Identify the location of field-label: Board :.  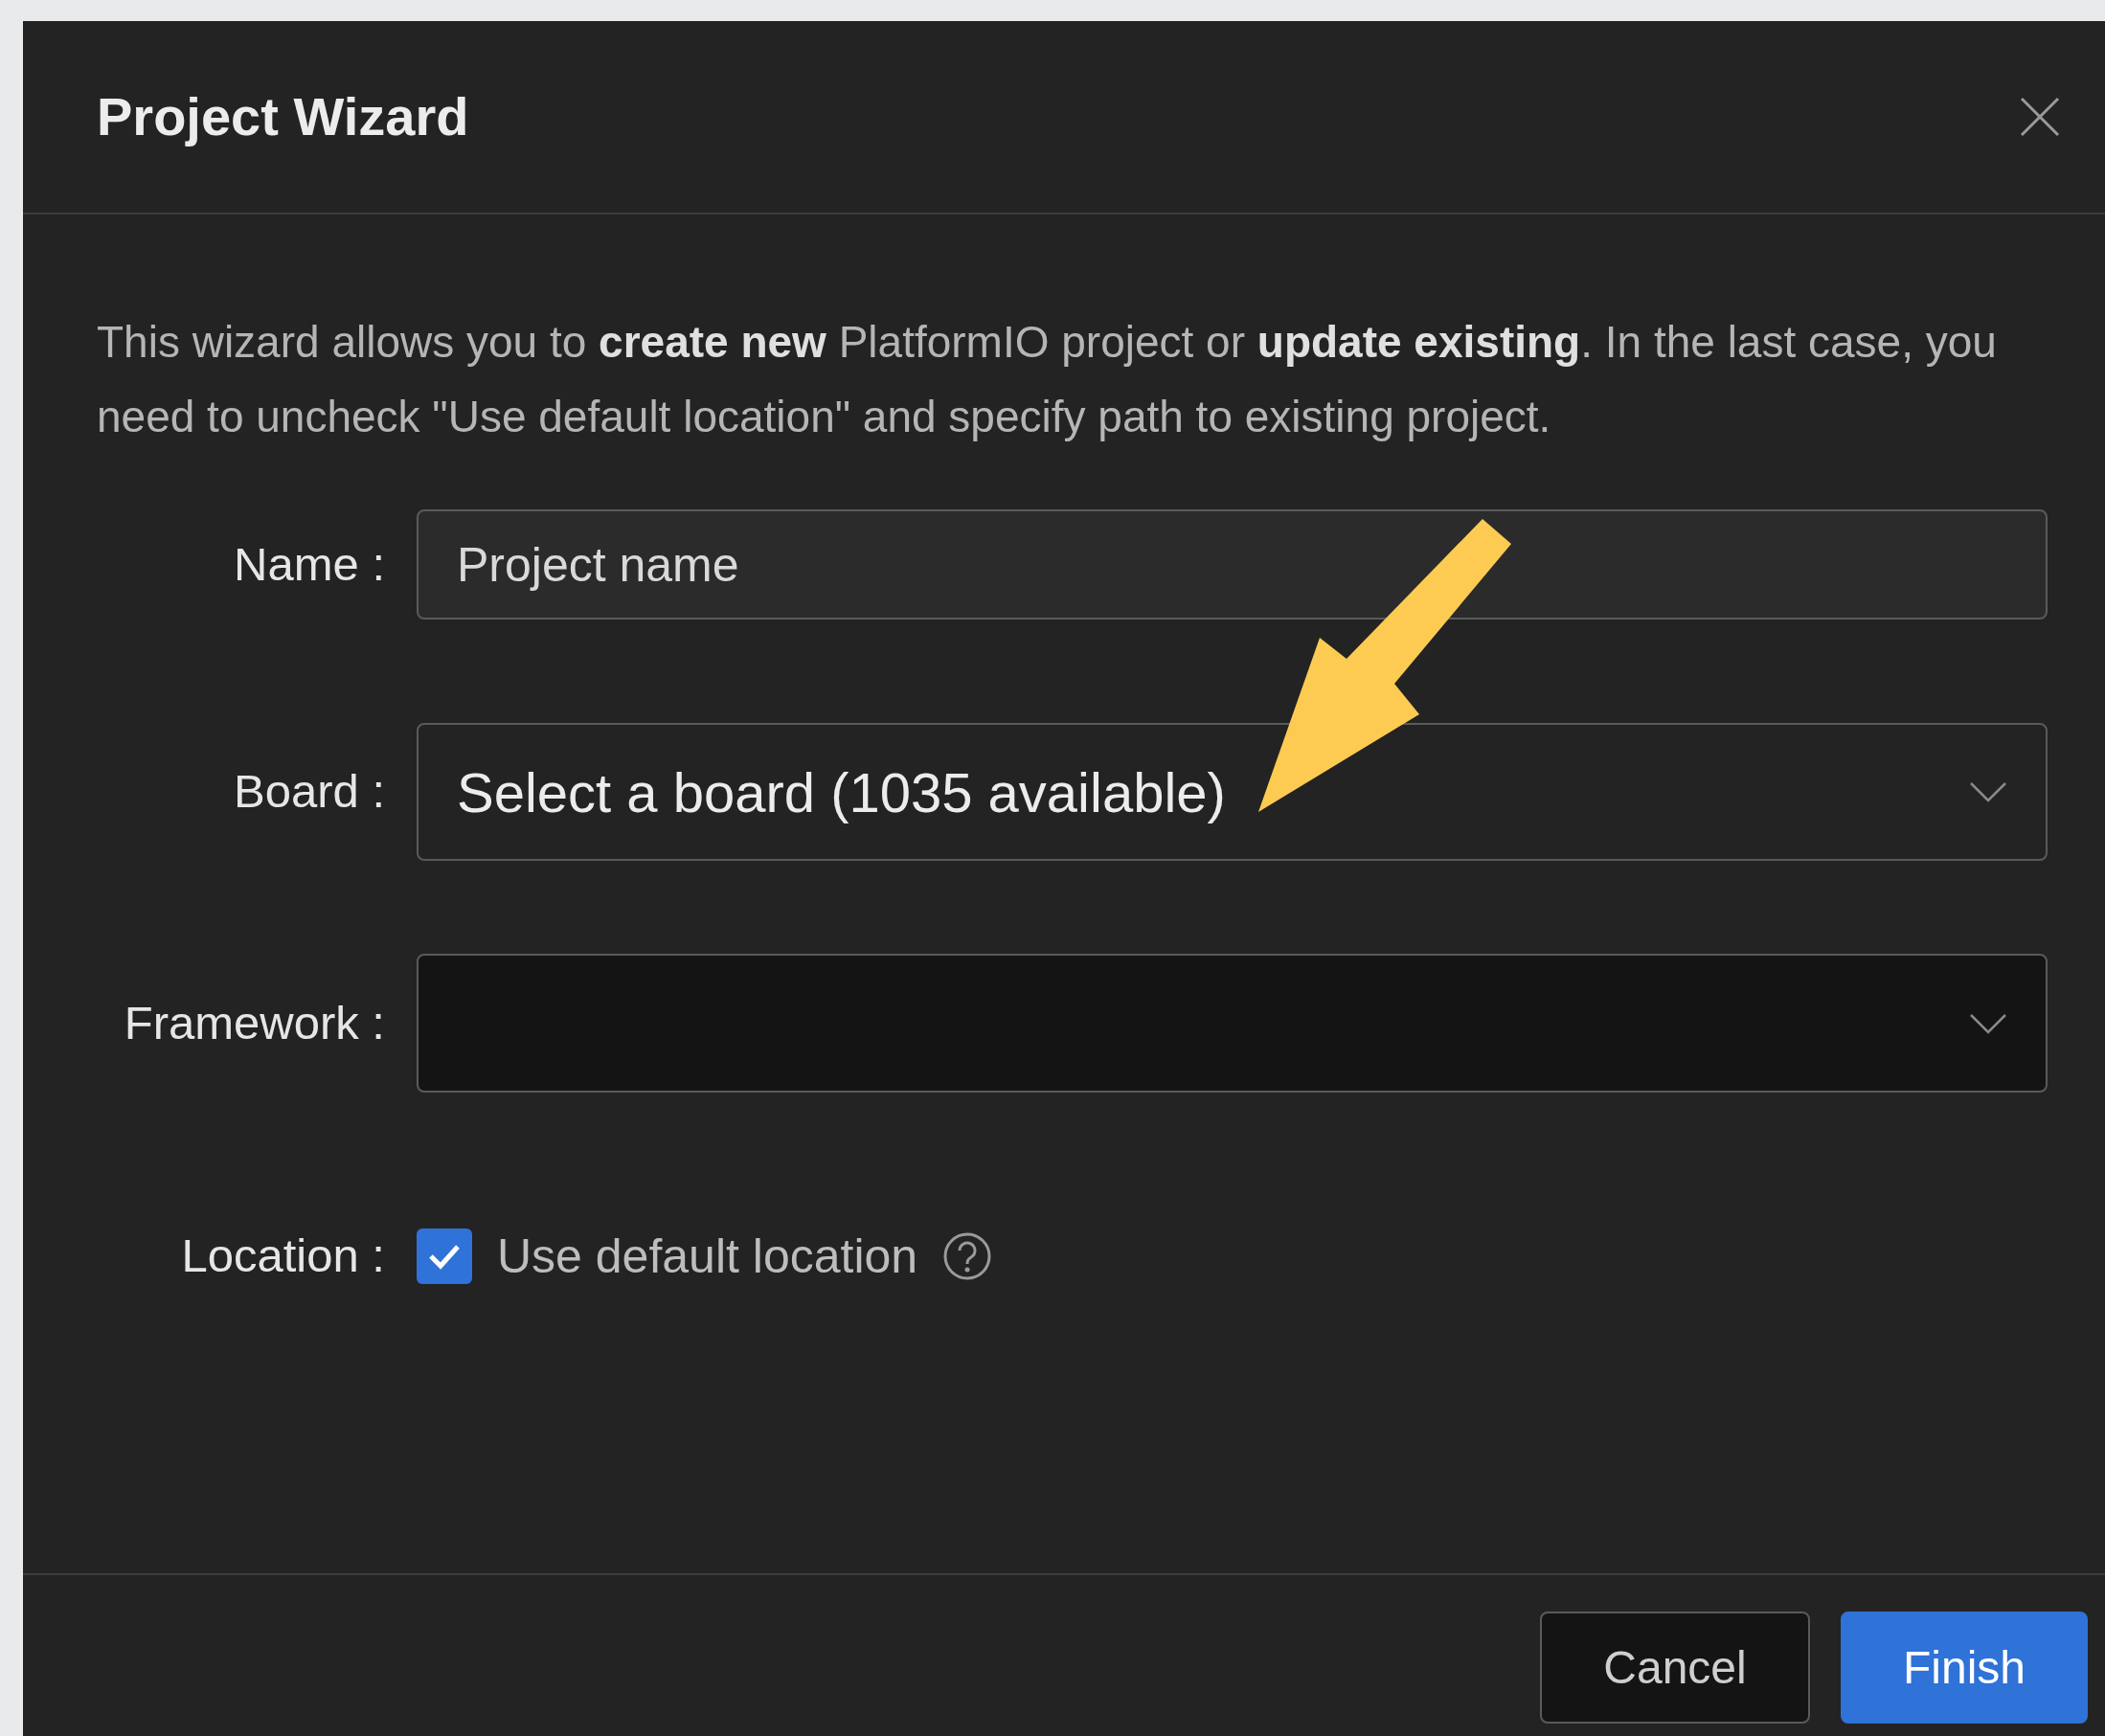
(309, 792).